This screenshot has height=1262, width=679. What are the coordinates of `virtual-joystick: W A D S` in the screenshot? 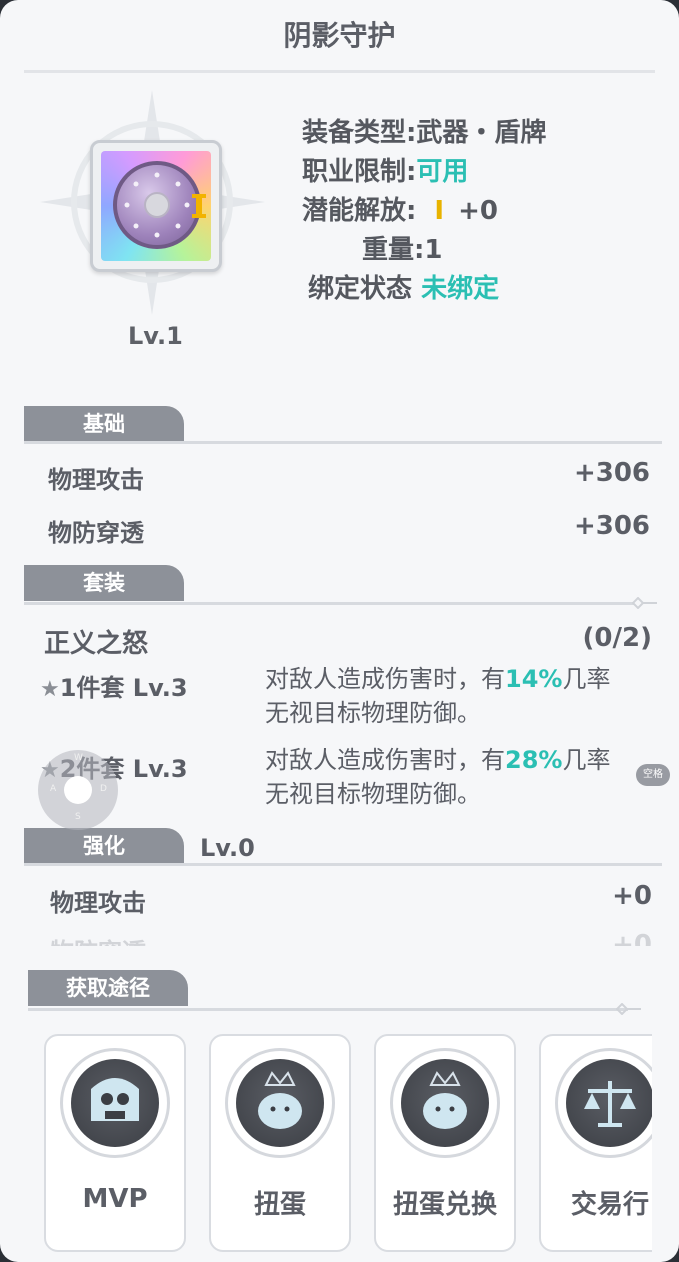 It's located at (78, 790).